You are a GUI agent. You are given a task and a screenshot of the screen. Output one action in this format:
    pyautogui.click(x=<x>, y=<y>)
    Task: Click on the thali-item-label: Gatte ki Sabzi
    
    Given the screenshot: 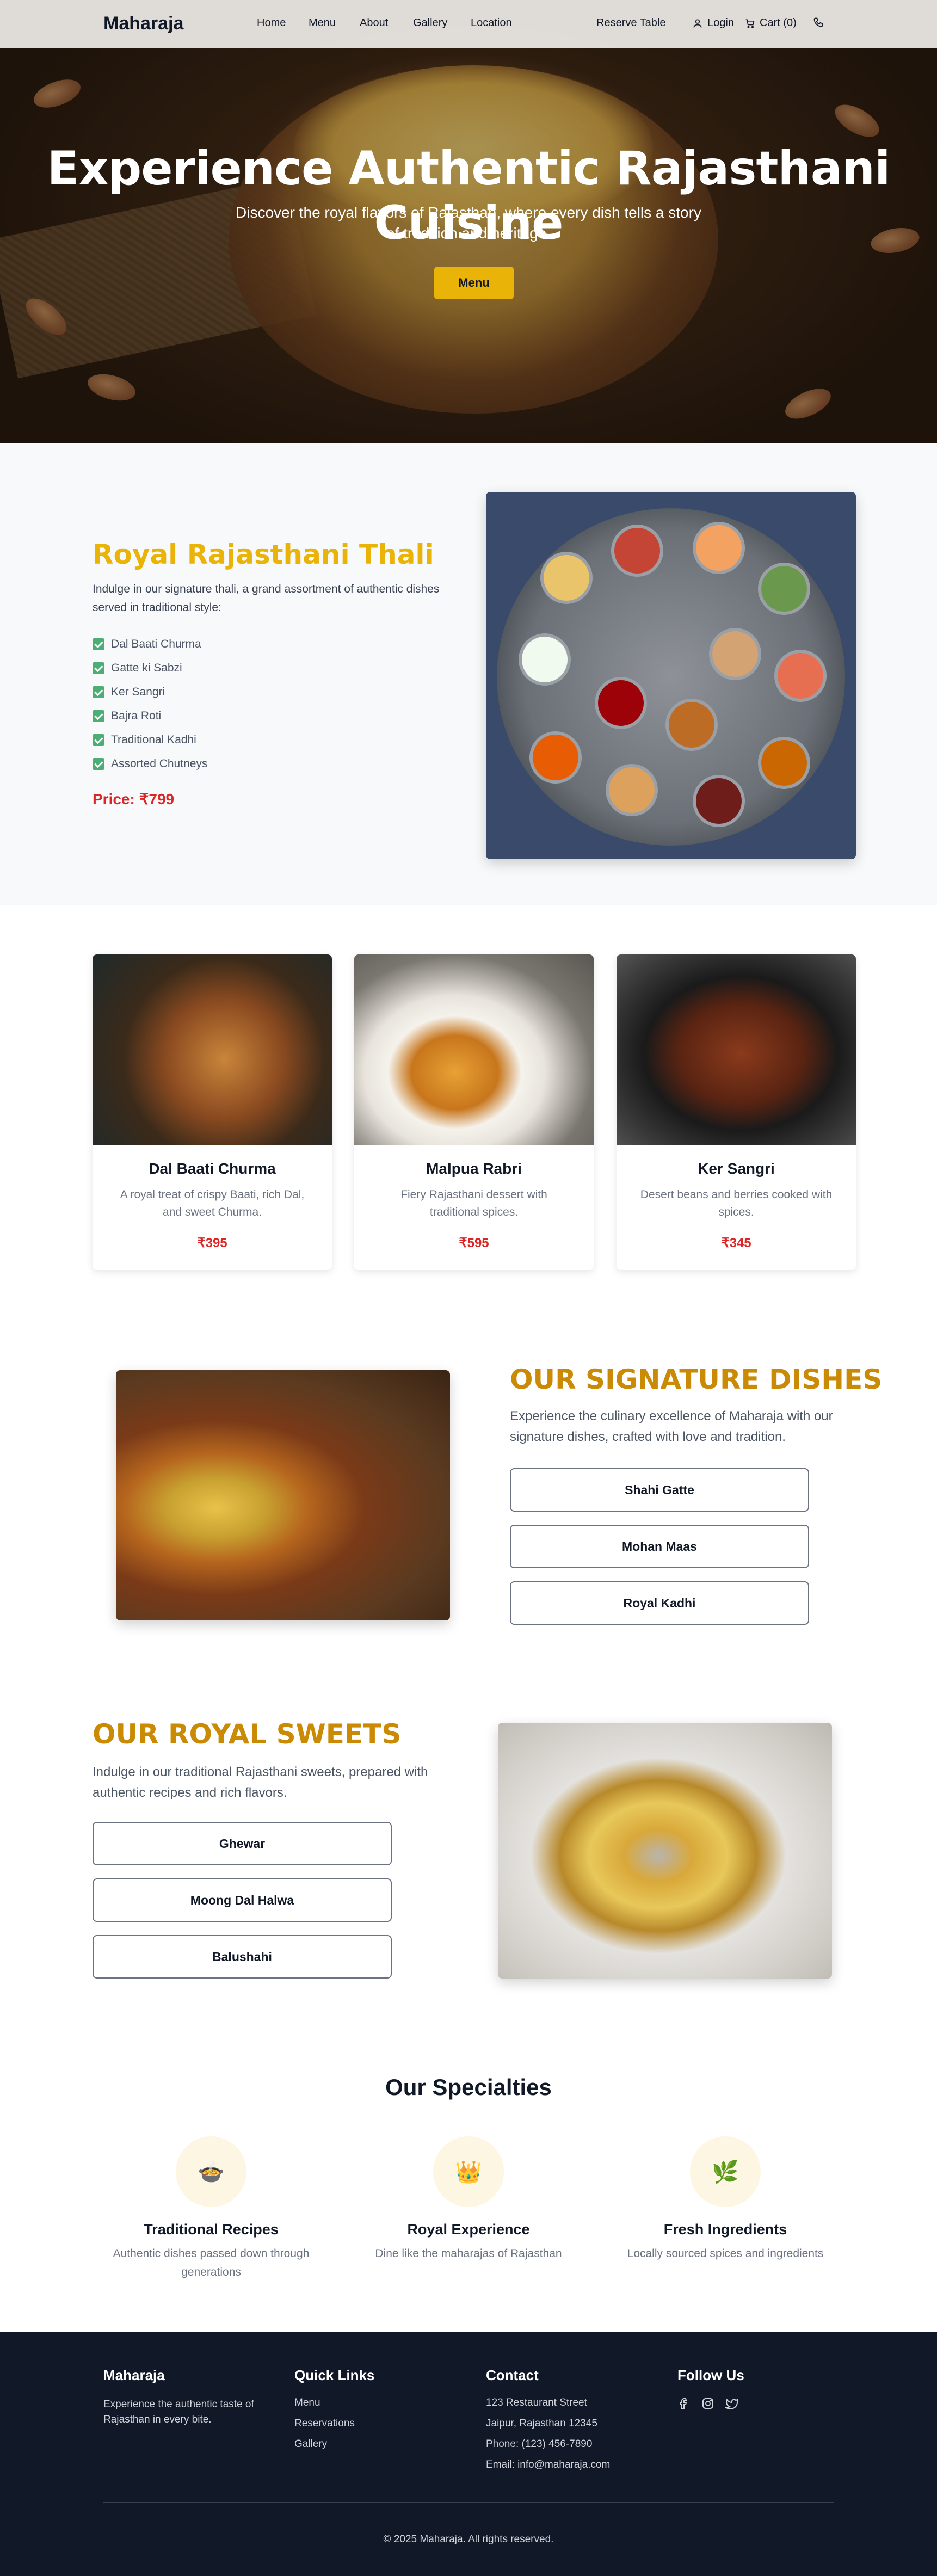 What is the action you would take?
    pyautogui.click(x=146, y=668)
    